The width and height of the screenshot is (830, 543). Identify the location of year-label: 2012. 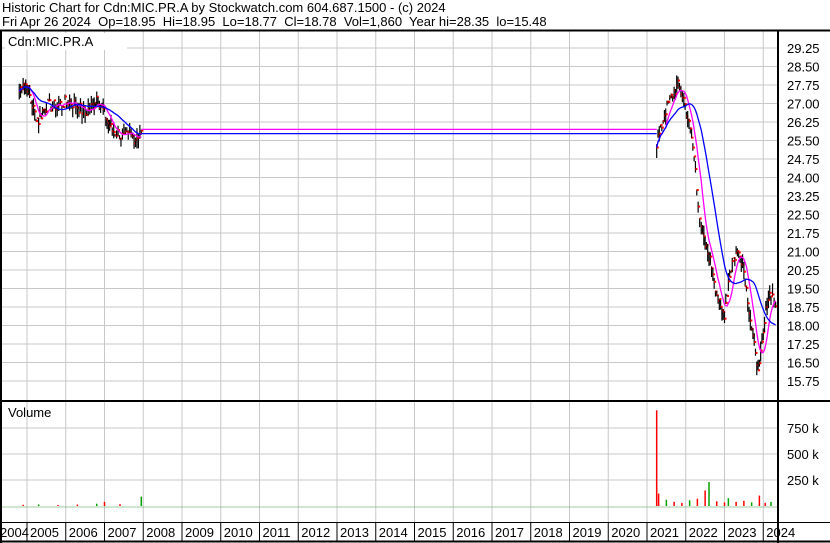
(315, 532).